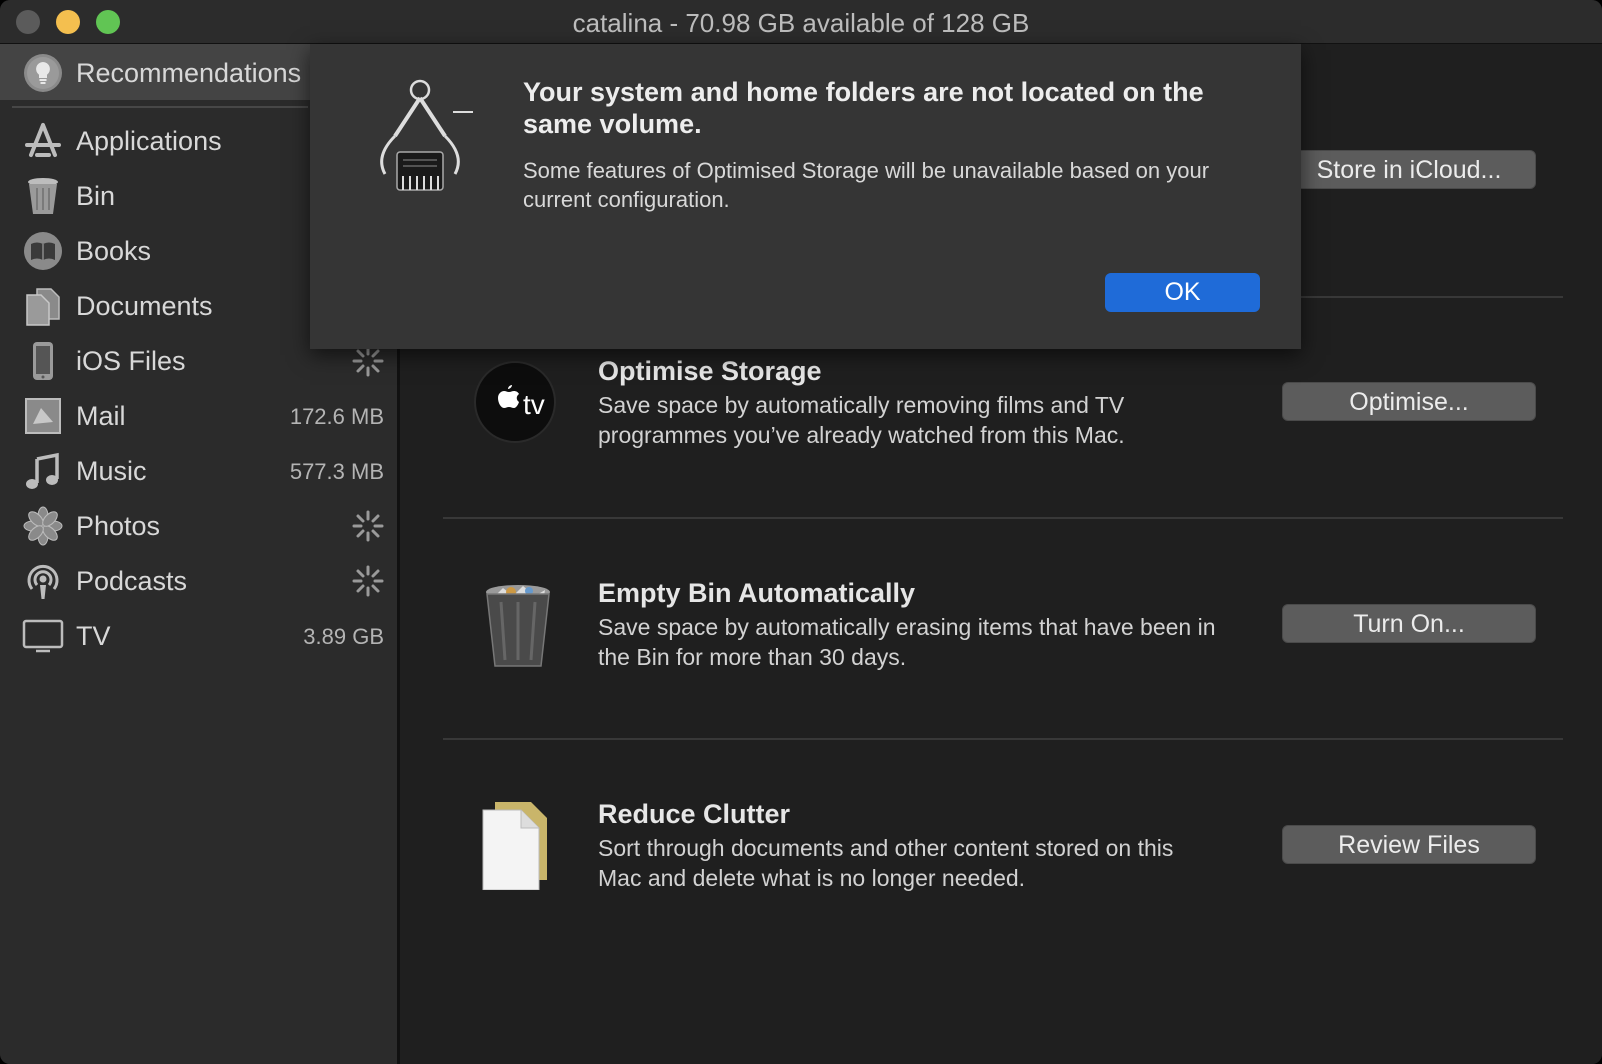  What do you see at coordinates (43, 581) in the screenshot?
I see `podcasts-icon` at bounding box center [43, 581].